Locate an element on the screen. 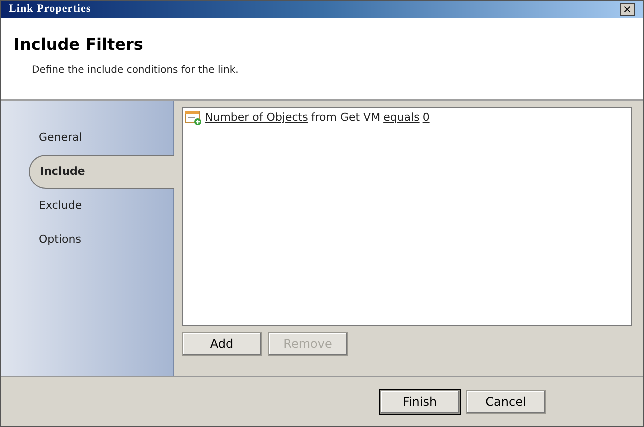  condition-text: from Get VM is located at coordinates (346, 118).